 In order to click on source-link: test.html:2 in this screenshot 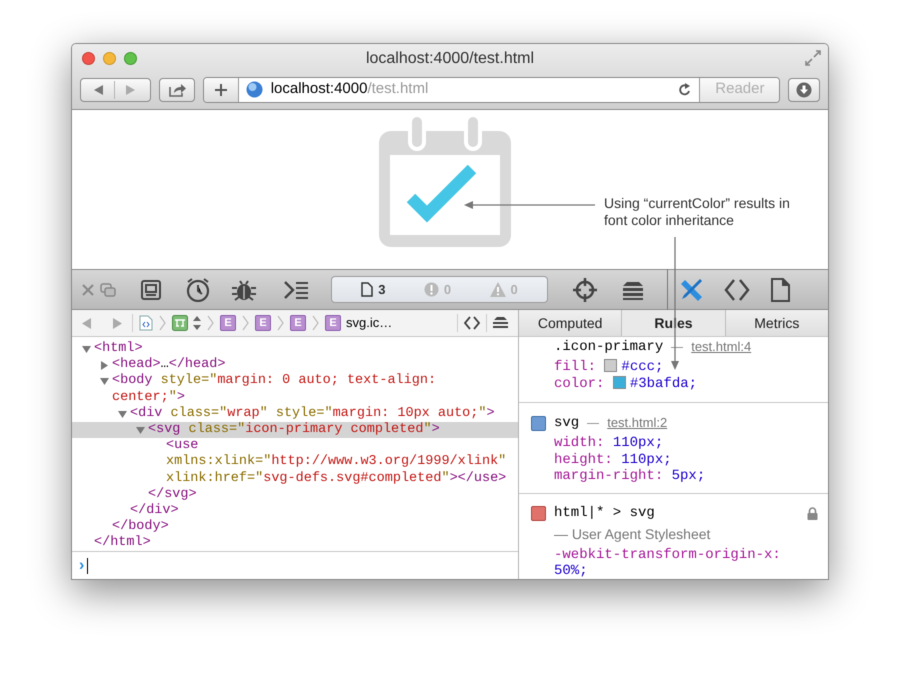, I will do `click(637, 423)`.